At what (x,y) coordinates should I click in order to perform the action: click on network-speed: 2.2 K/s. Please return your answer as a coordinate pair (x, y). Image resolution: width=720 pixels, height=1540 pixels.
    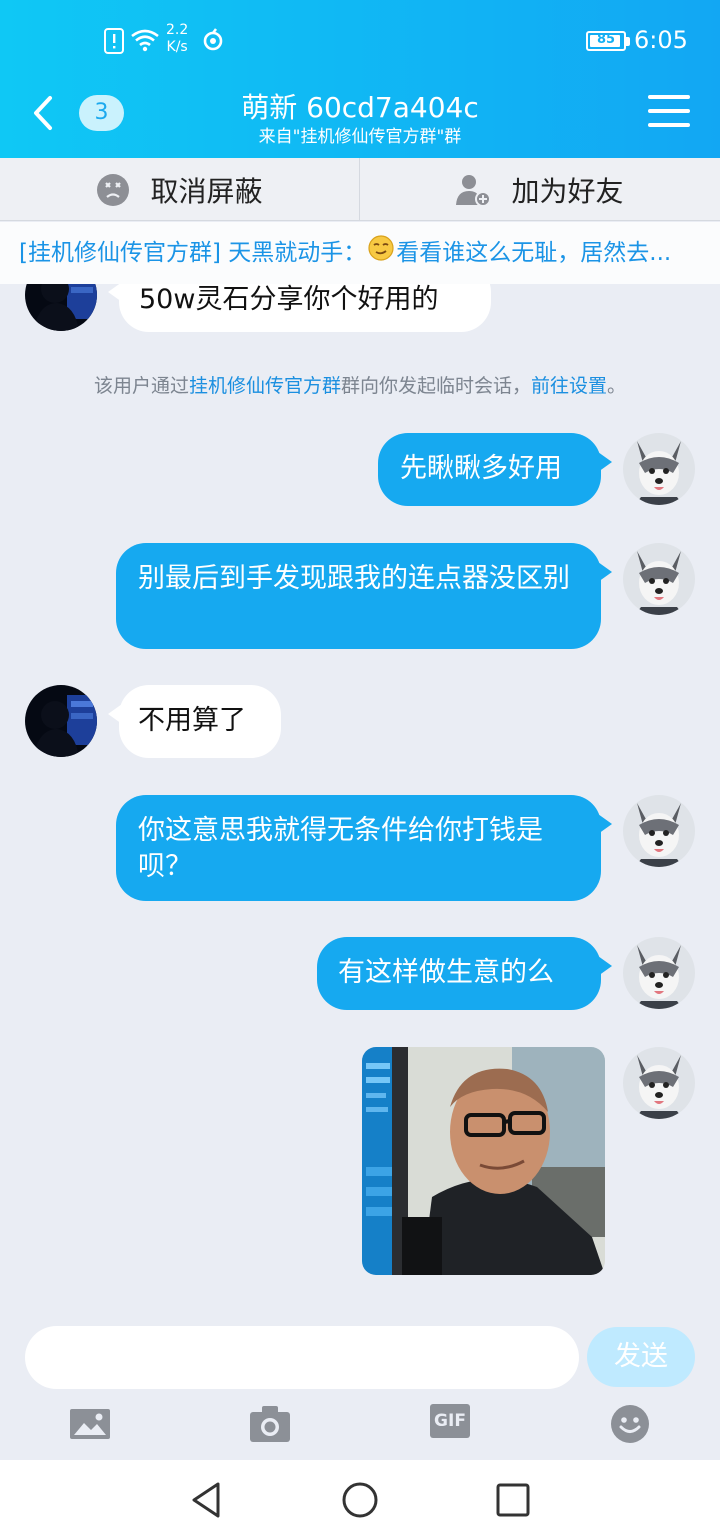
    Looking at the image, I should click on (177, 39).